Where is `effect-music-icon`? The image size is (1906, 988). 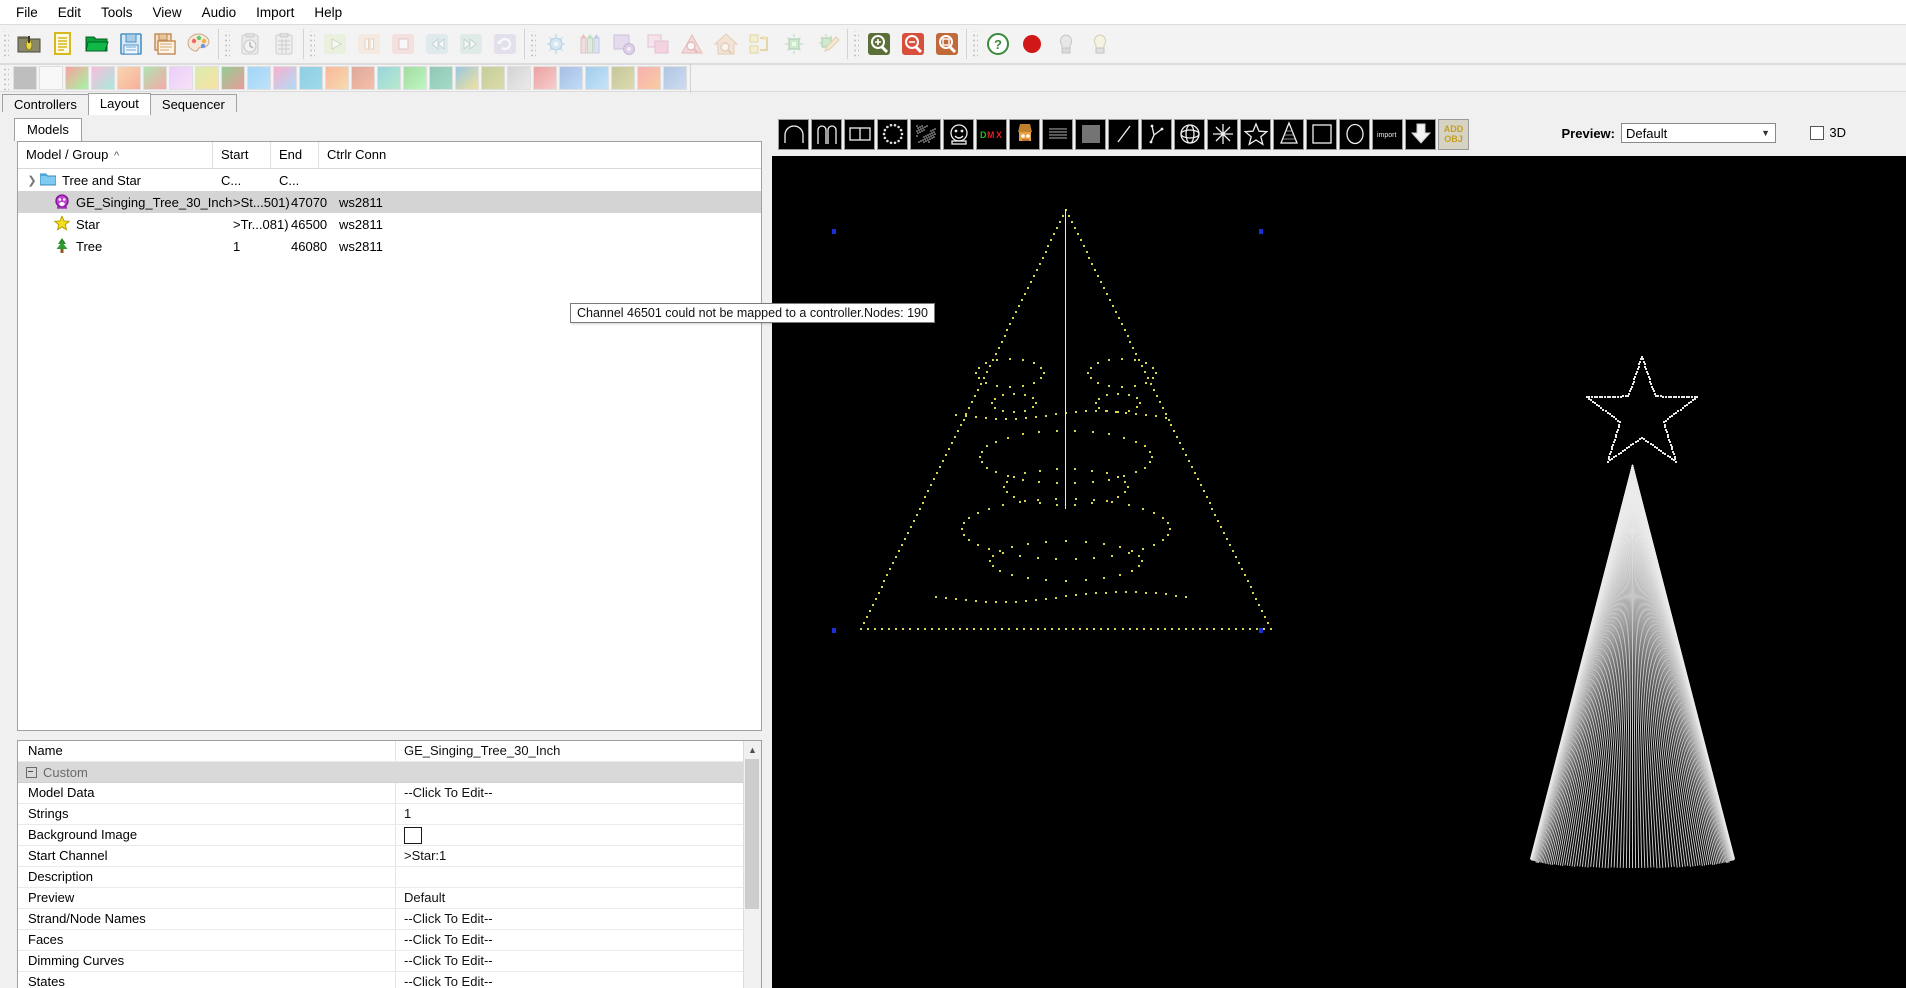
effect-music-icon is located at coordinates (623, 78).